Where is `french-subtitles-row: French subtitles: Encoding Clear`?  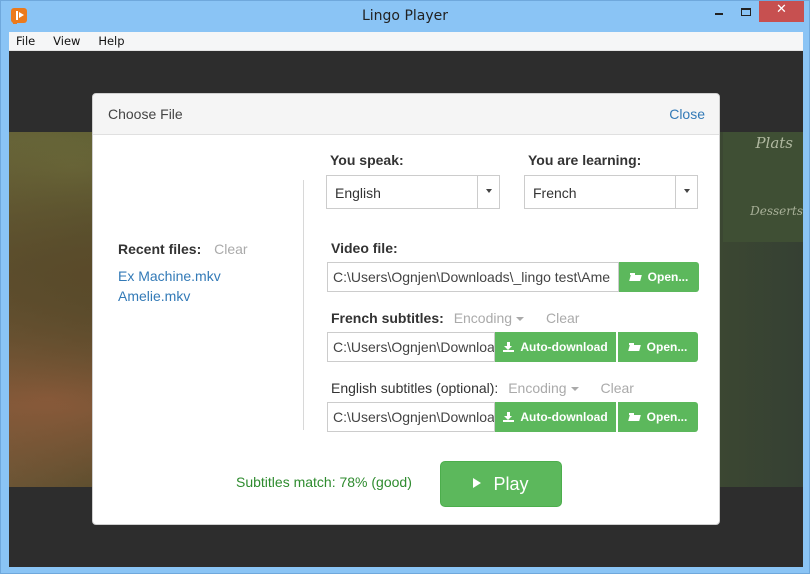 french-subtitles-row: French subtitles: Encoding Clear is located at coordinates (455, 318).